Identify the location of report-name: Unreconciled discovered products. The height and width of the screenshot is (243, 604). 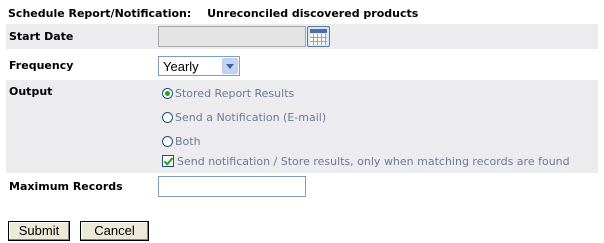
(313, 13).